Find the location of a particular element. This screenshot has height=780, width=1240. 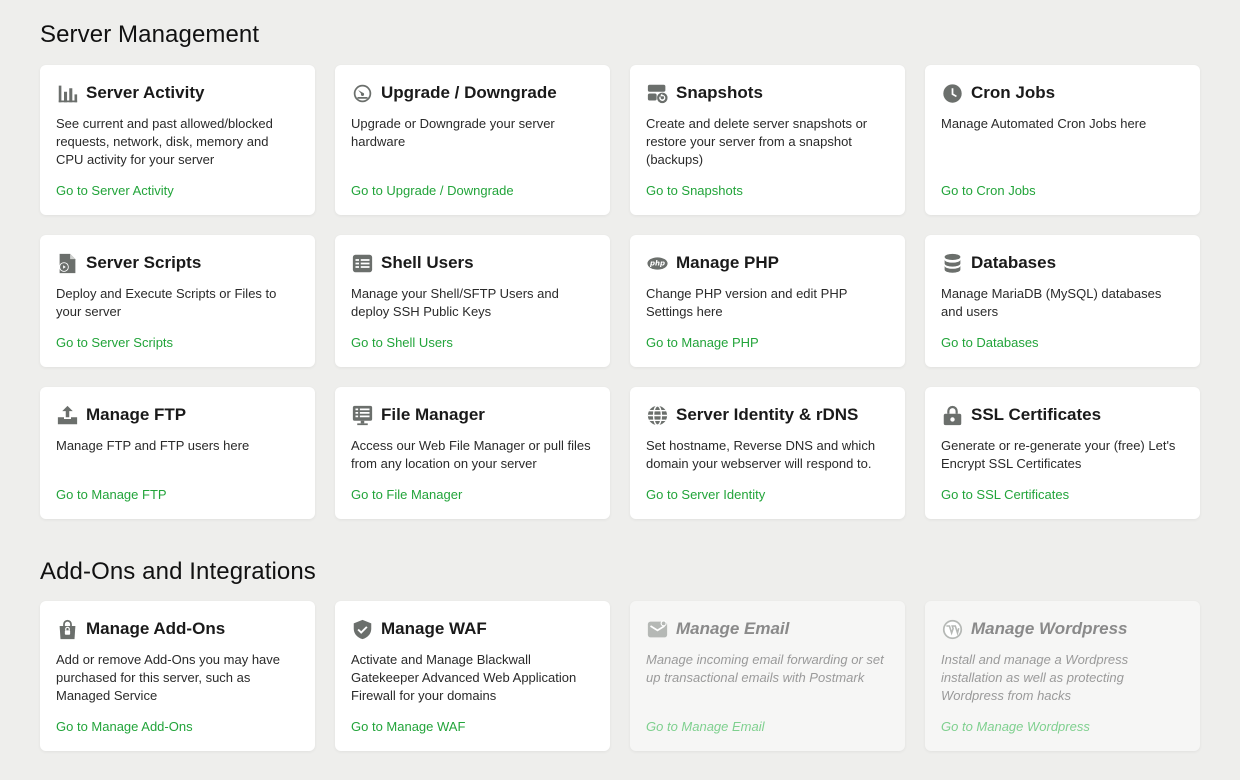

card-title: File Manager is located at coordinates (433, 414).